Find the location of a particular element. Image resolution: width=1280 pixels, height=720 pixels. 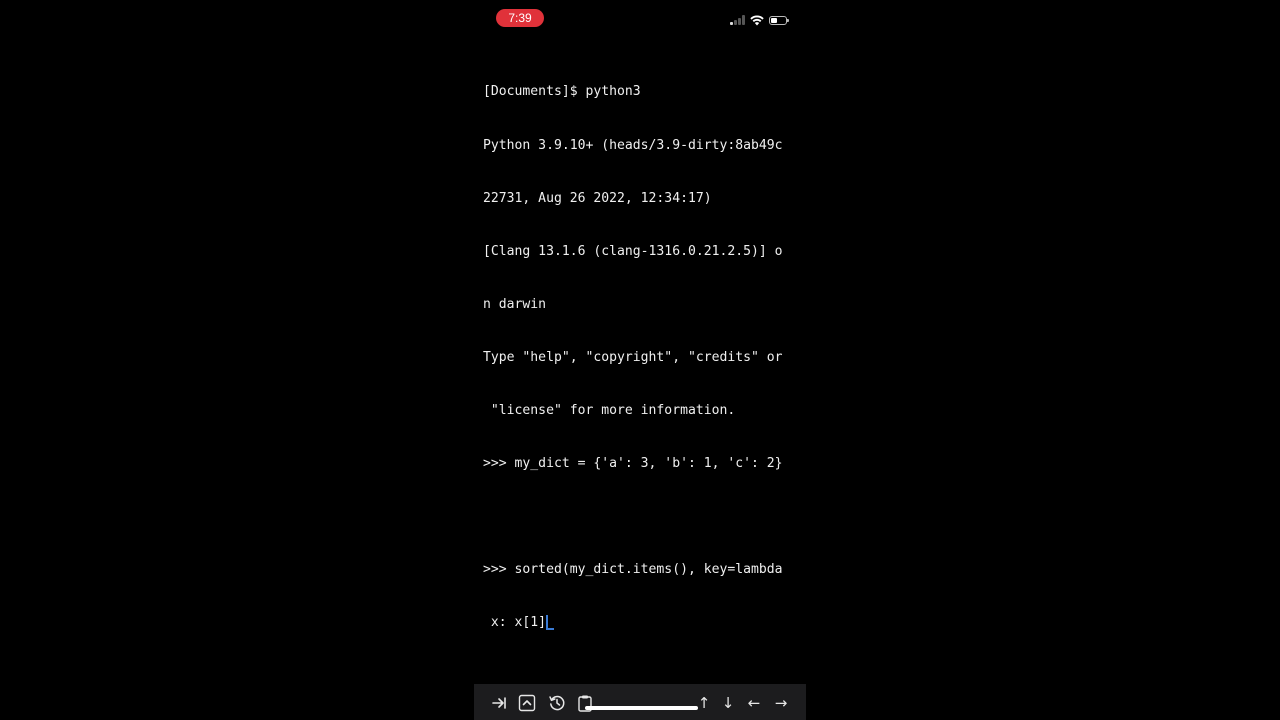

terminal-line: 22731, Aug 26 2022, 12:34:17) is located at coordinates (597, 198).